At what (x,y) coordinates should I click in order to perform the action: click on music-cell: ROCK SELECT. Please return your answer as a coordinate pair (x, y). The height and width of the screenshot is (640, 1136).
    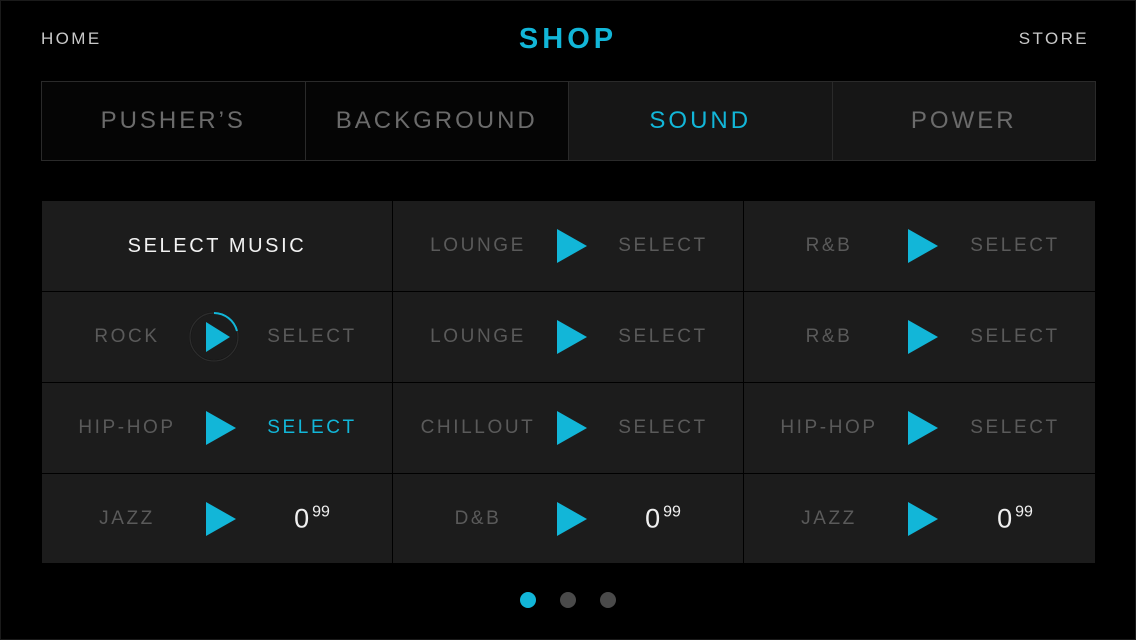
    Looking at the image, I should click on (217, 337).